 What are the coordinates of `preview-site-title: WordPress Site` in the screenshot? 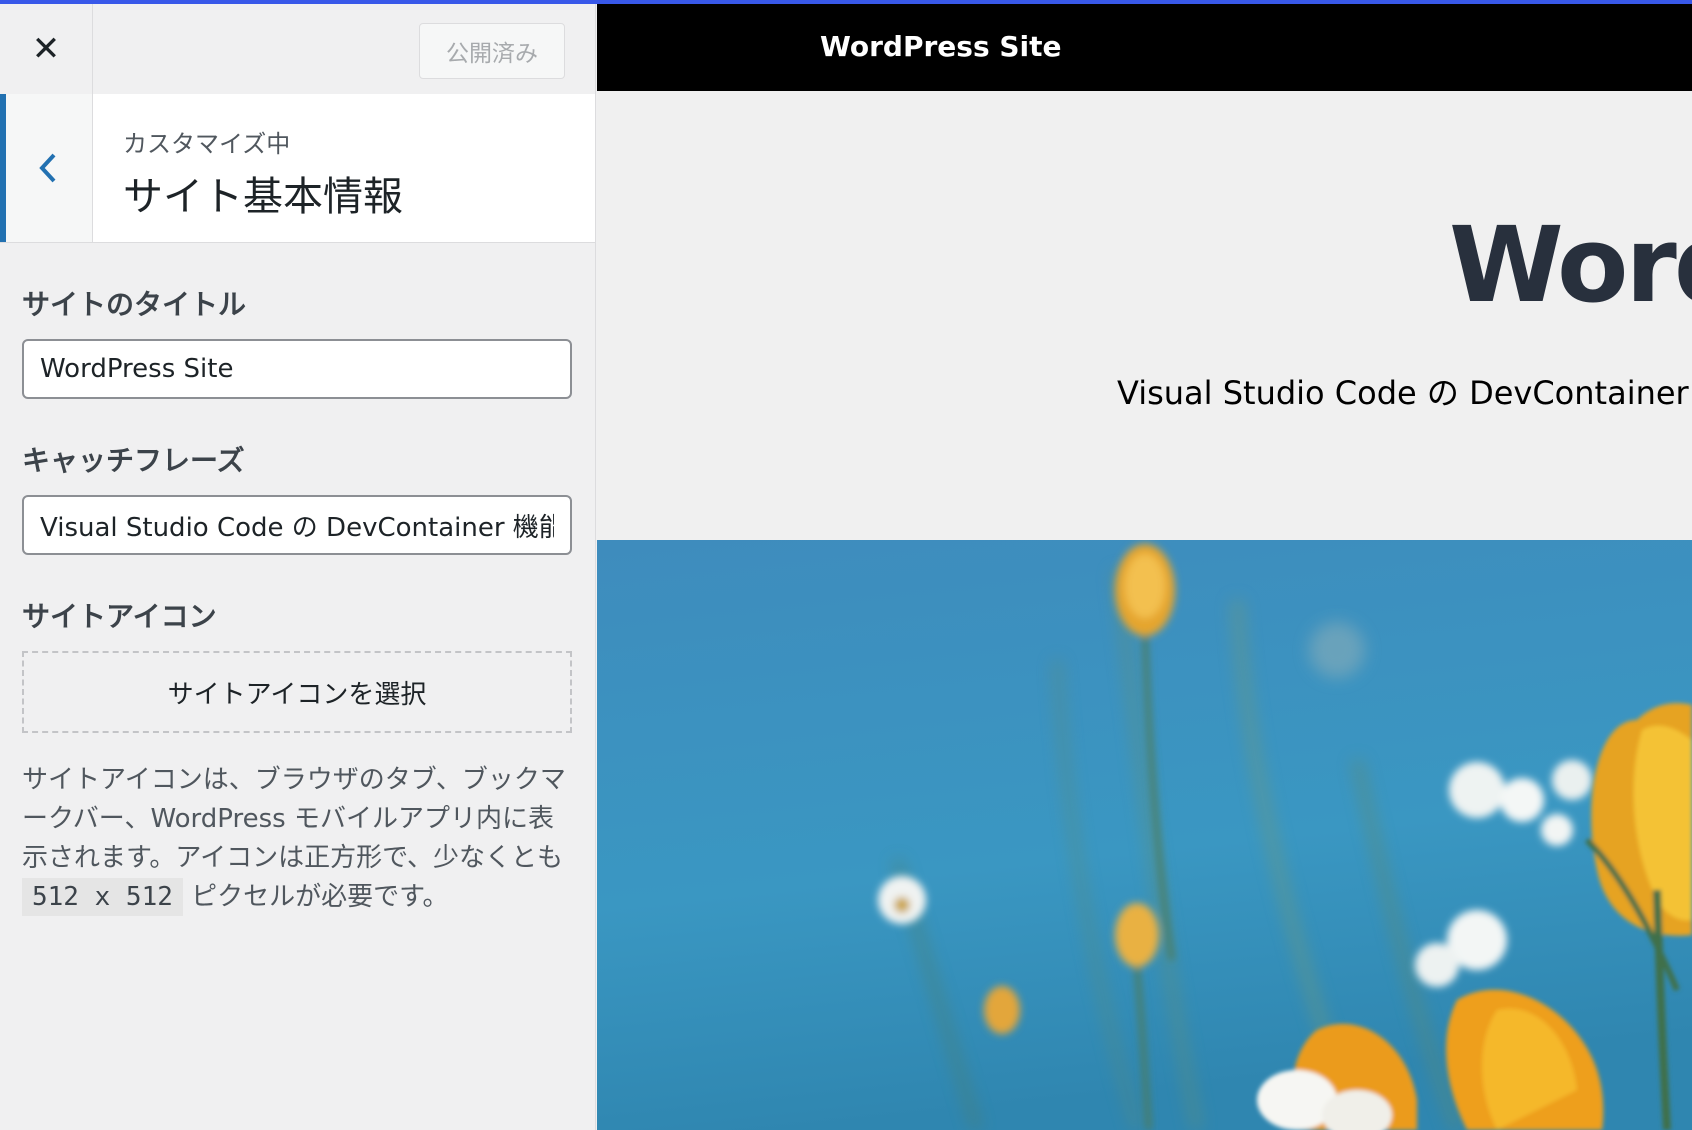 It's located at (1570, 265).